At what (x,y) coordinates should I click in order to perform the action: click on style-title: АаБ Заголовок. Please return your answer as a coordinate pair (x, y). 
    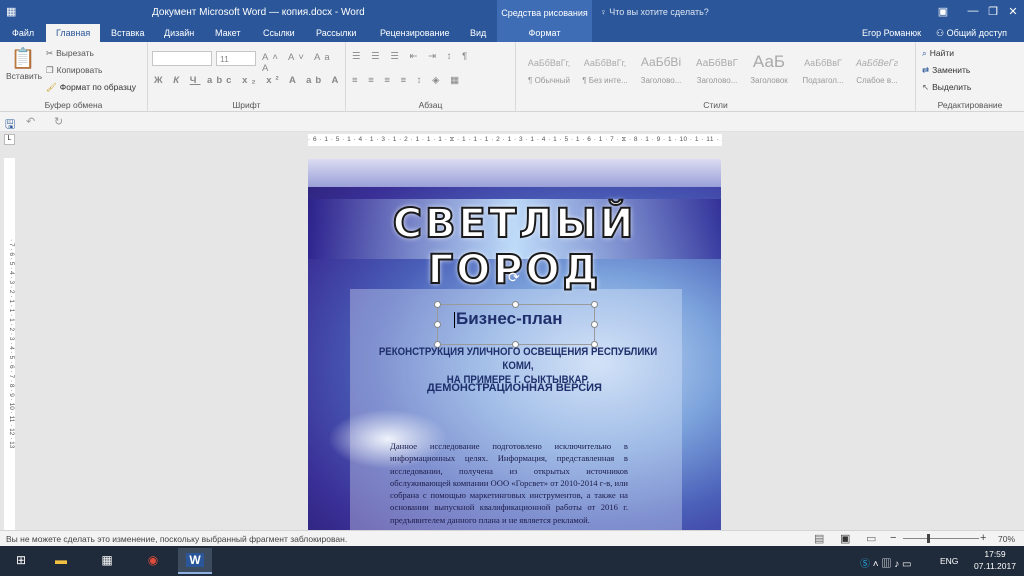
    Looking at the image, I should click on (769, 71).